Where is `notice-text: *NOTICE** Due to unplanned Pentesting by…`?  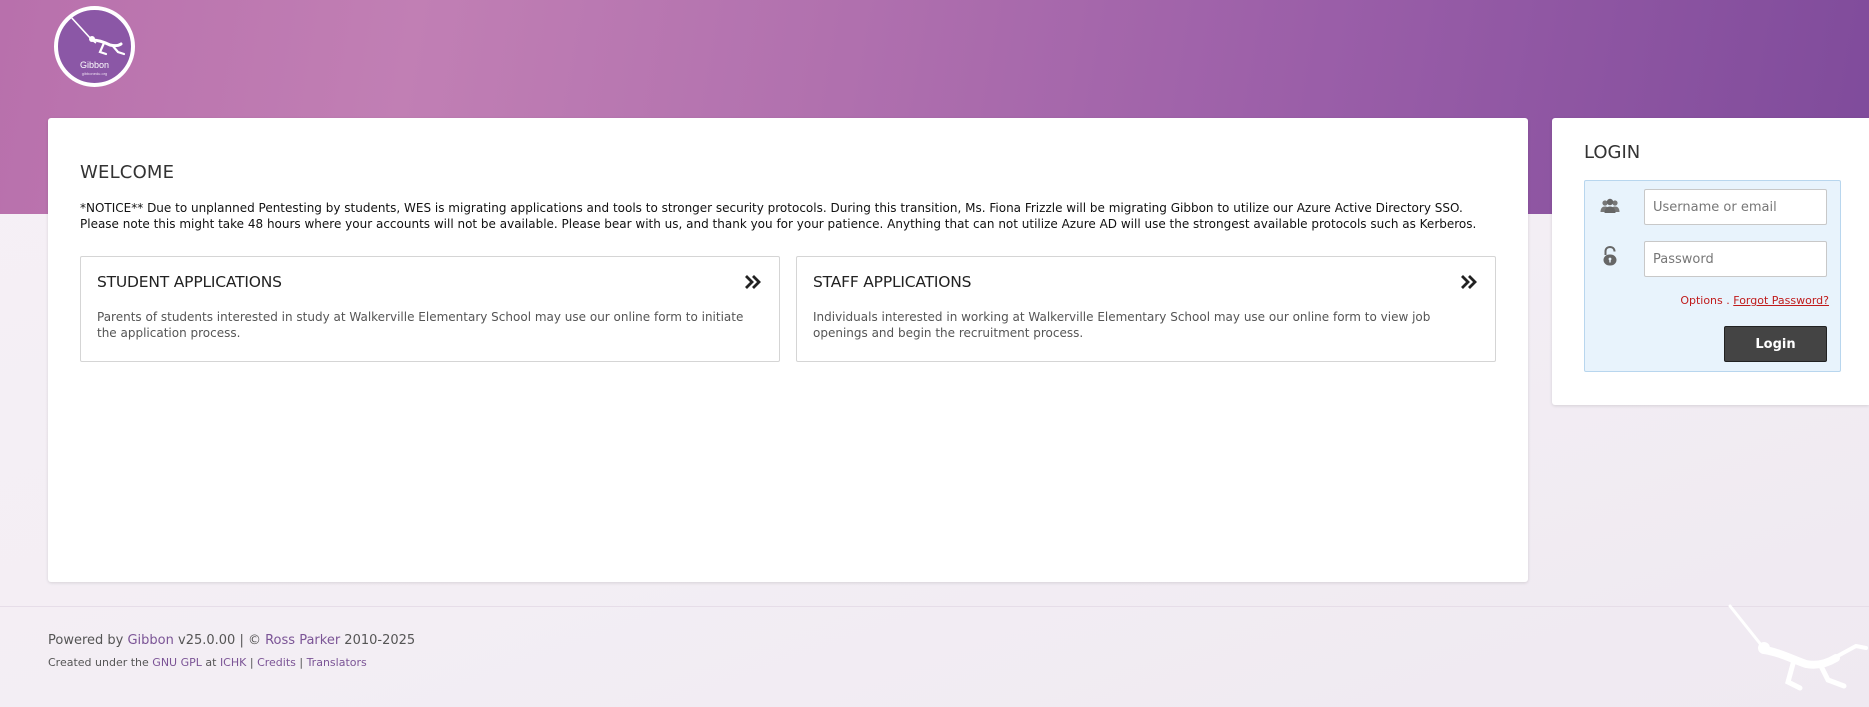
notice-text: *NOTICE** Due to unplanned Pentesting by… is located at coordinates (778, 216).